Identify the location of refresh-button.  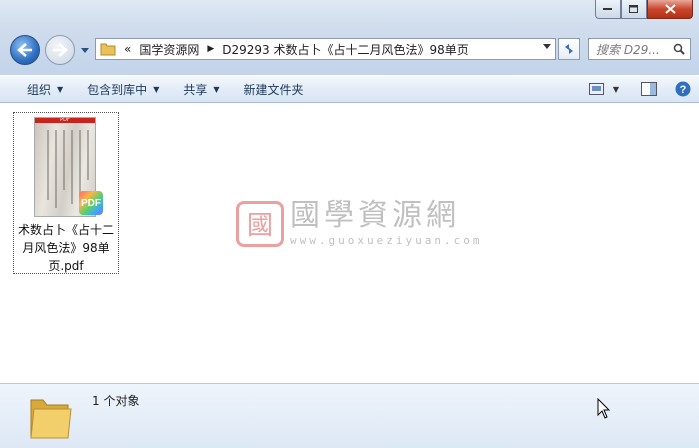
(569, 49).